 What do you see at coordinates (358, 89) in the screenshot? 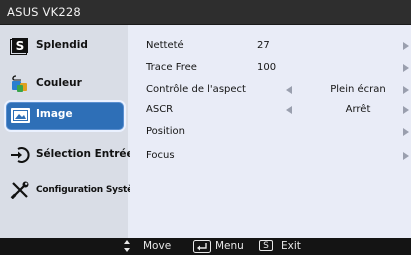
I see `setting-option: Plein écran` at bounding box center [358, 89].